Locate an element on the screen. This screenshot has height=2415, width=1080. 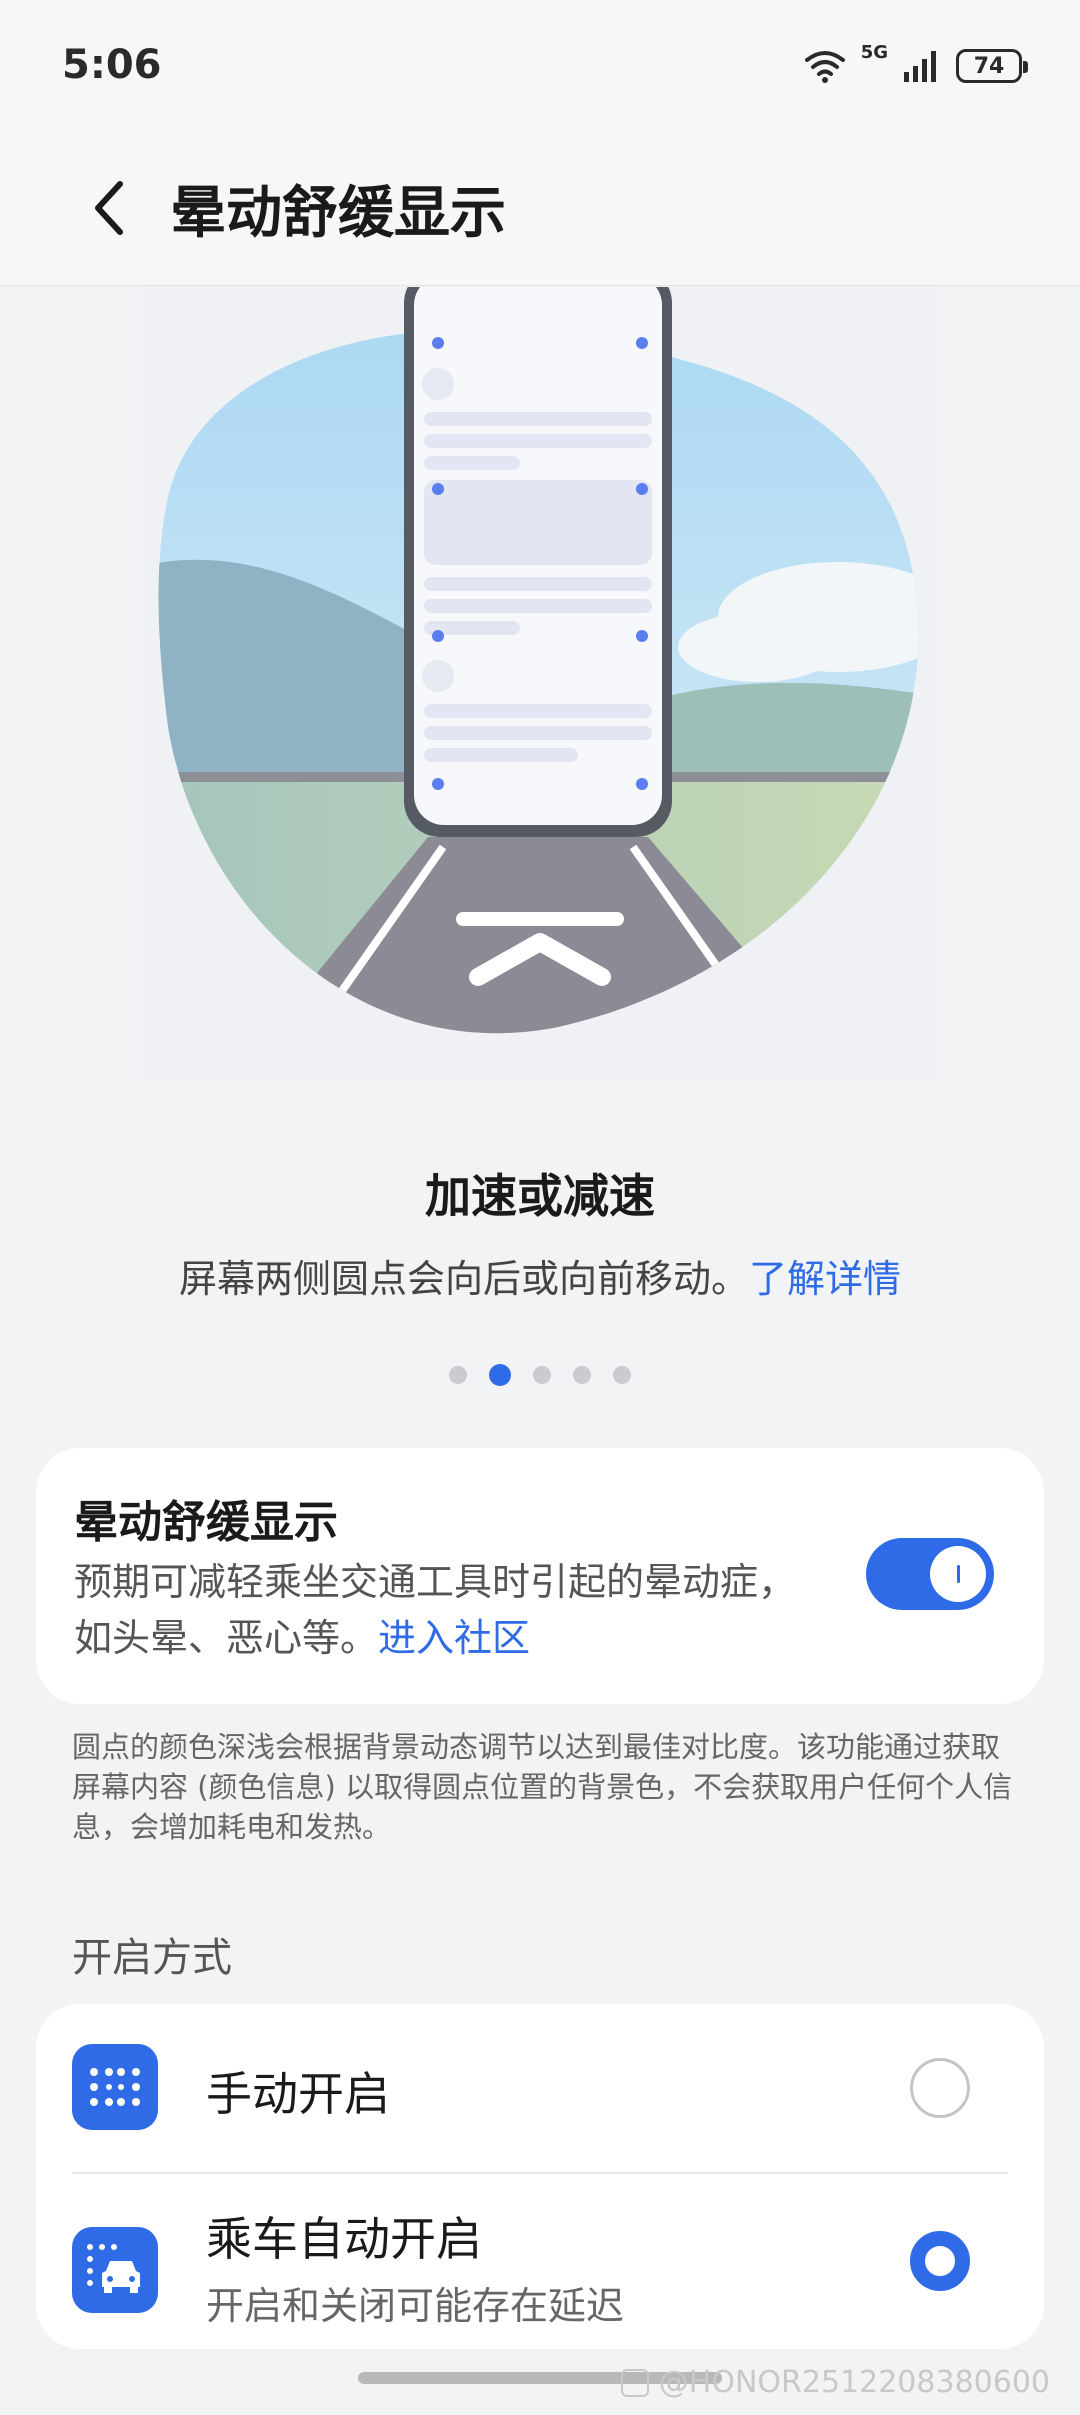
feature-title: 加速或减速 is located at coordinates (540, 1196).